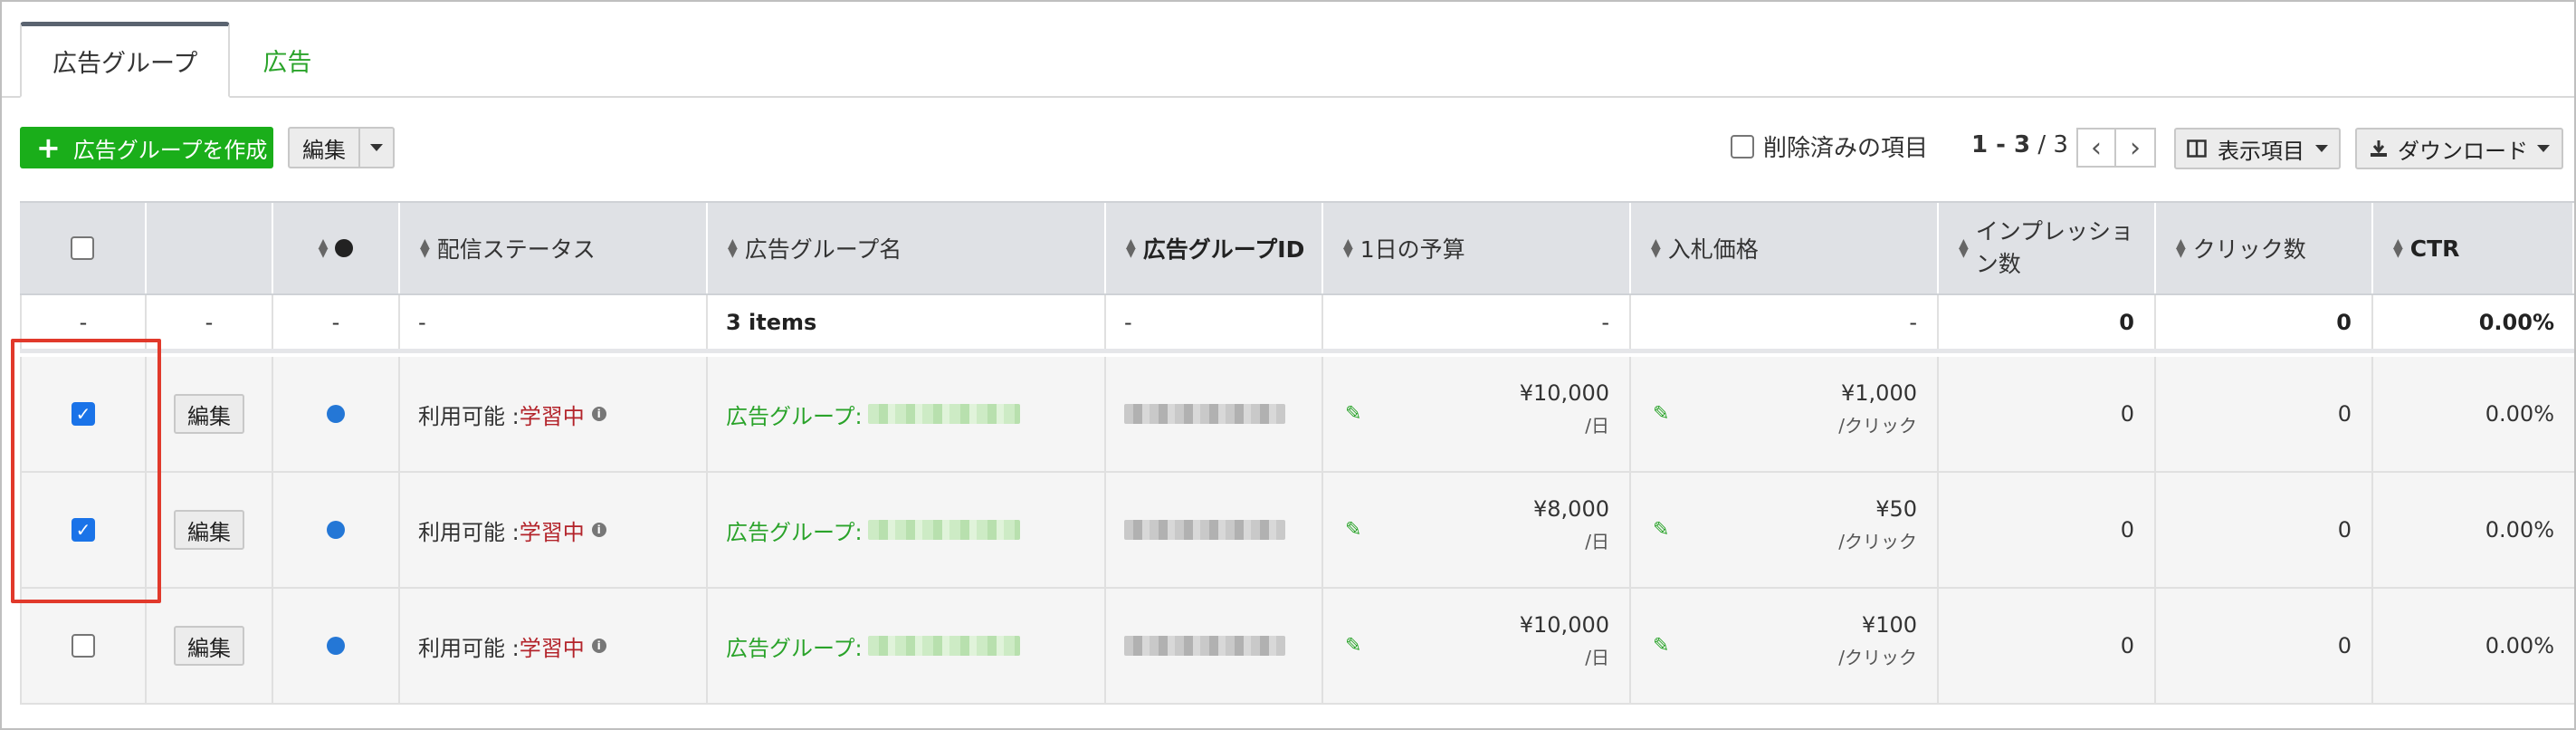 The height and width of the screenshot is (730, 2576). I want to click on show-deleted-checkbox, so click(1742, 146).